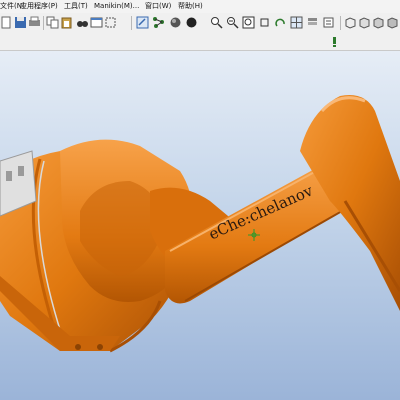 The height and width of the screenshot is (400, 400). I want to click on rotate-icon, so click(280, 22).